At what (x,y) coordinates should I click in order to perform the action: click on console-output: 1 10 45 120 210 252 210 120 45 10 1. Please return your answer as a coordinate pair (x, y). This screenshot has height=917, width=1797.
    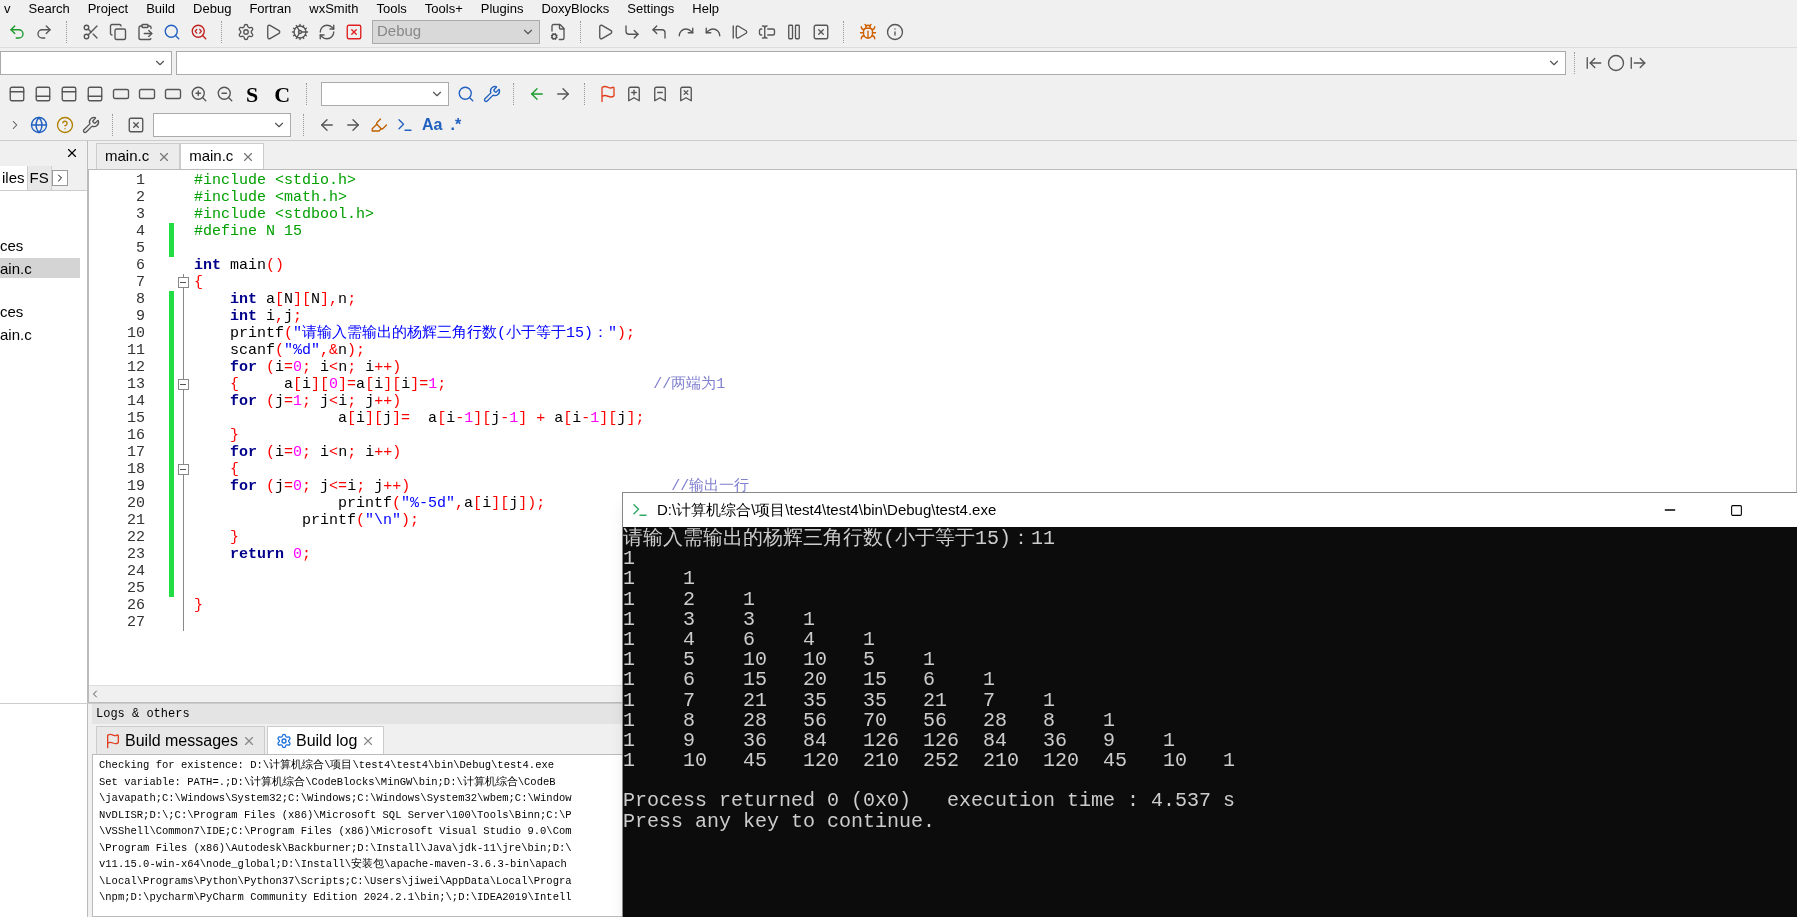
    Looking at the image, I should click on (929, 761).